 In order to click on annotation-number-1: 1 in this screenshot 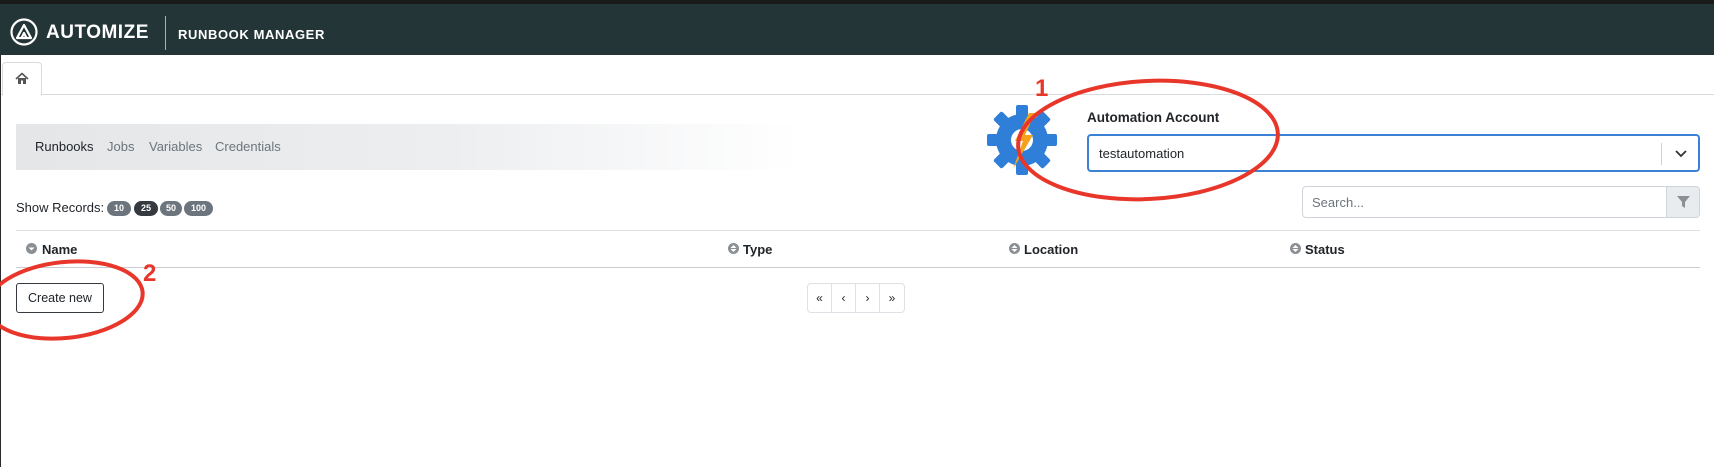, I will do `click(1042, 88)`.